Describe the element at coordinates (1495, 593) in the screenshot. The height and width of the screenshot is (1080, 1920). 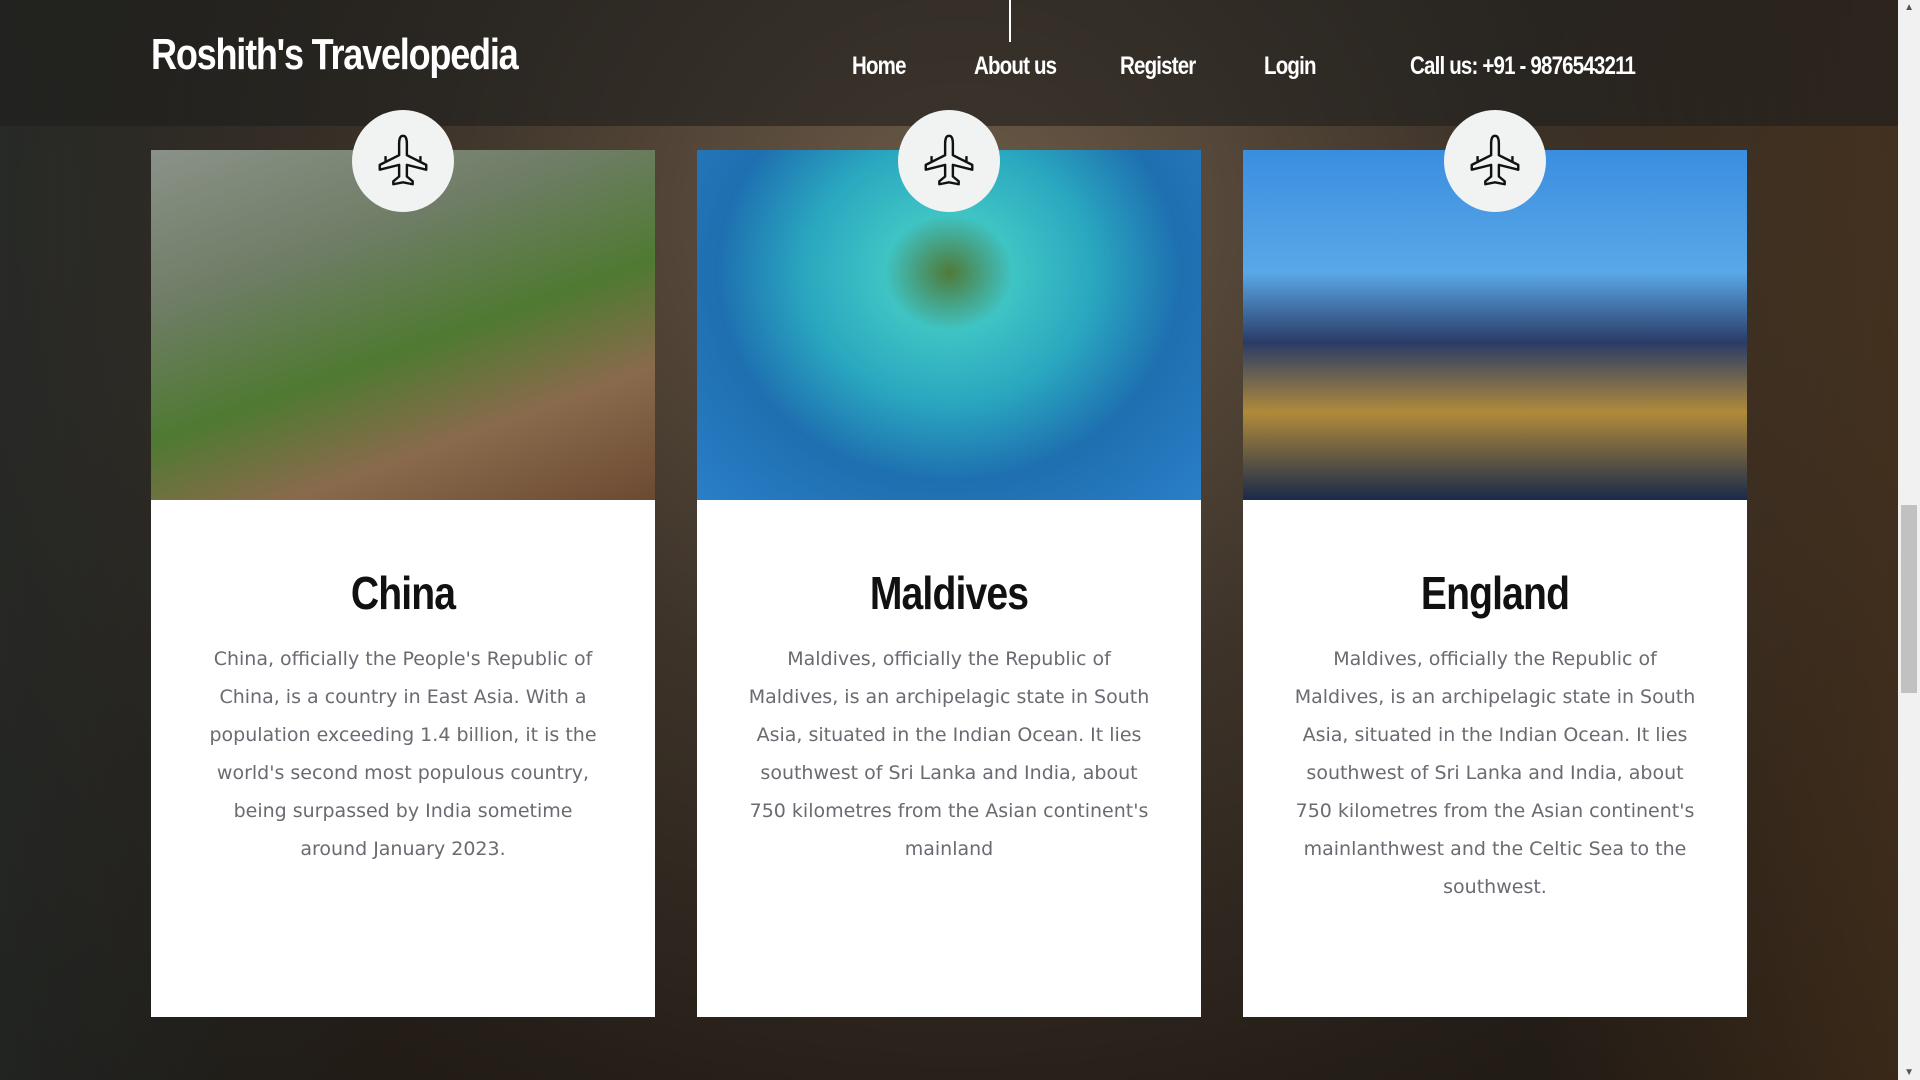
I see `card-title: England` at that location.